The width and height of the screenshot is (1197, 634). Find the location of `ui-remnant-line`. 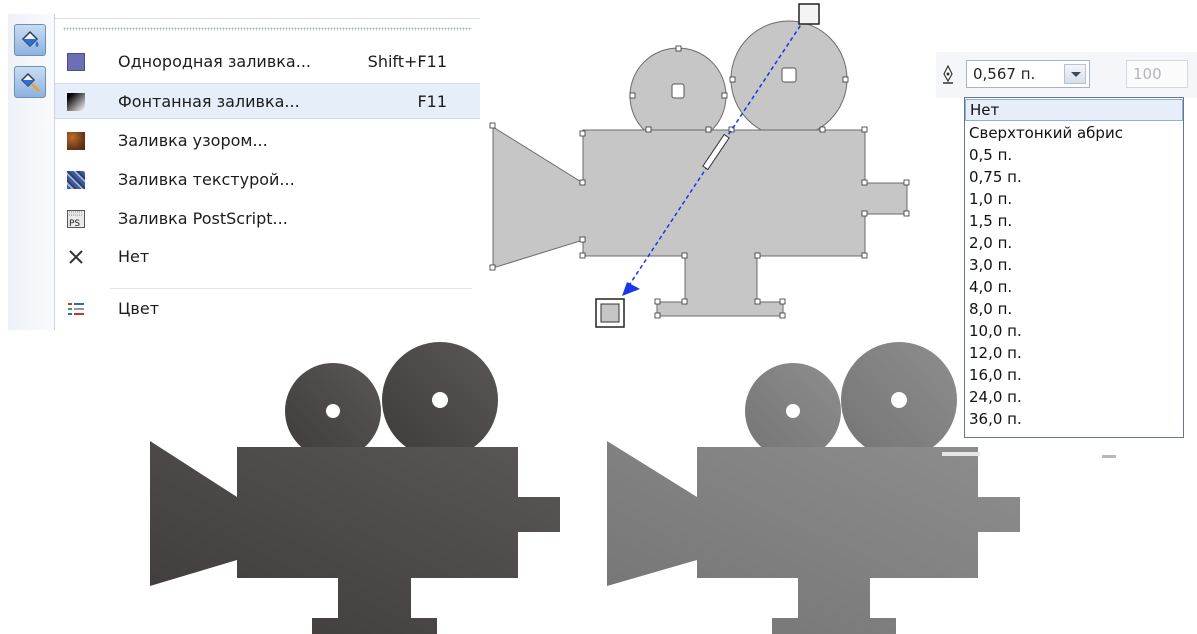

ui-remnant-line is located at coordinates (961, 454).